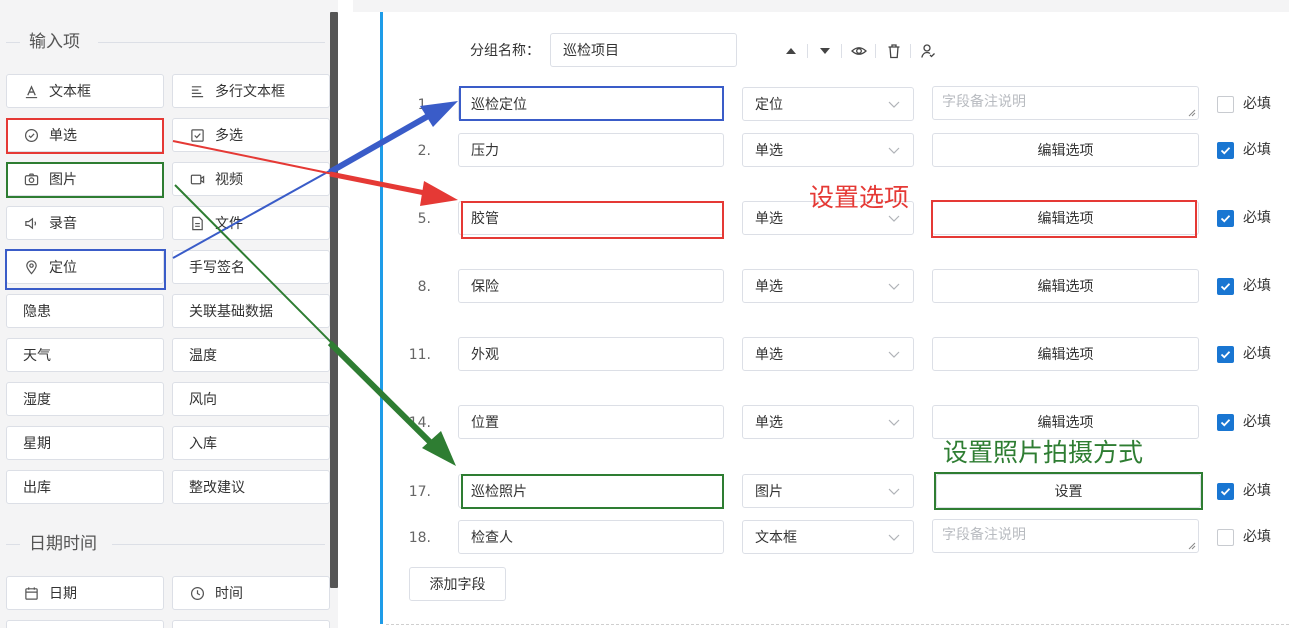 This screenshot has height=628, width=1289. Describe the element at coordinates (1068, 491) in the screenshot. I see `photo-settings-button: 设置` at that location.